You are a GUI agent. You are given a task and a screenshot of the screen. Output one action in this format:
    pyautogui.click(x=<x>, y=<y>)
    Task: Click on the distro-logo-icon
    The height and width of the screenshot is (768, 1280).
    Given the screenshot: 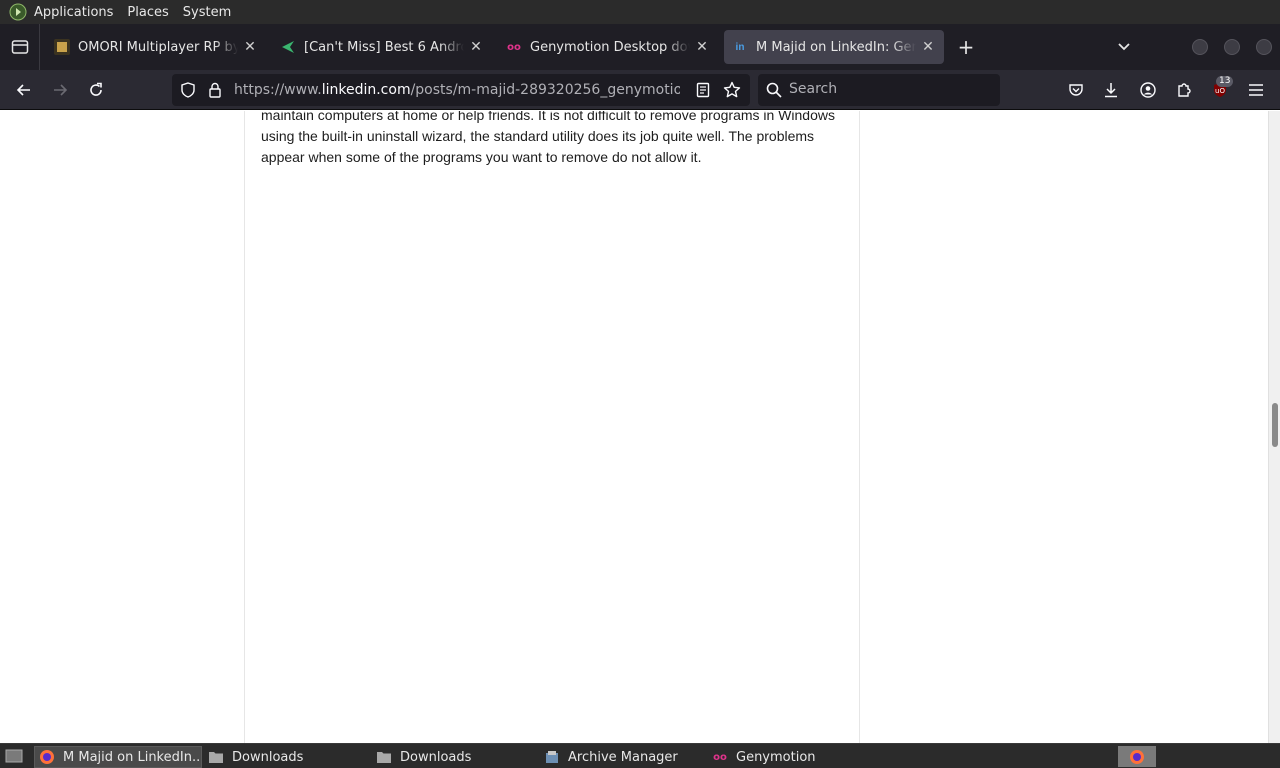 What is the action you would take?
    pyautogui.click(x=18, y=12)
    